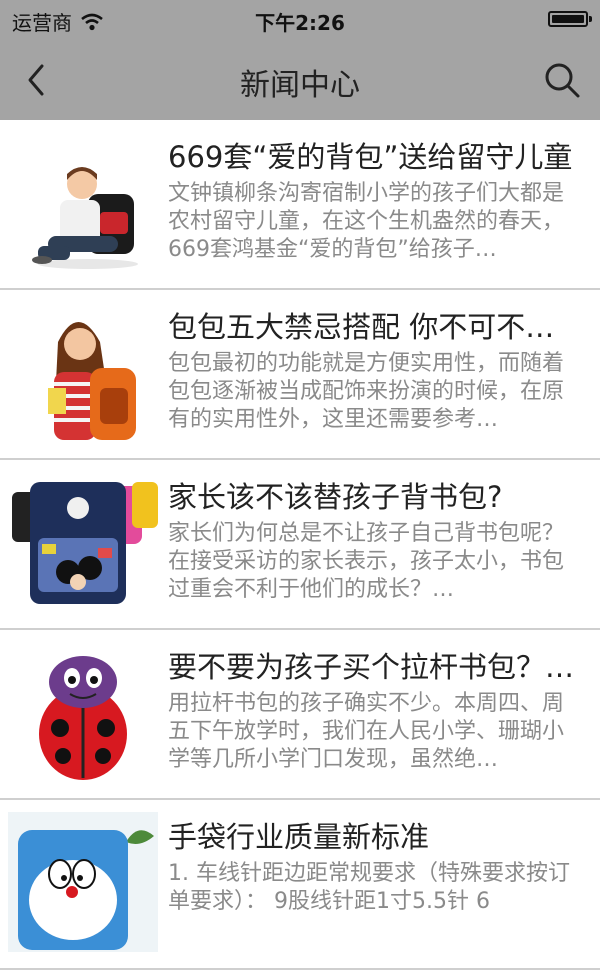 The width and height of the screenshot is (600, 970). Describe the element at coordinates (335, 497) in the screenshot. I see `news-title: 家长该不该替孩子背书包?` at that location.